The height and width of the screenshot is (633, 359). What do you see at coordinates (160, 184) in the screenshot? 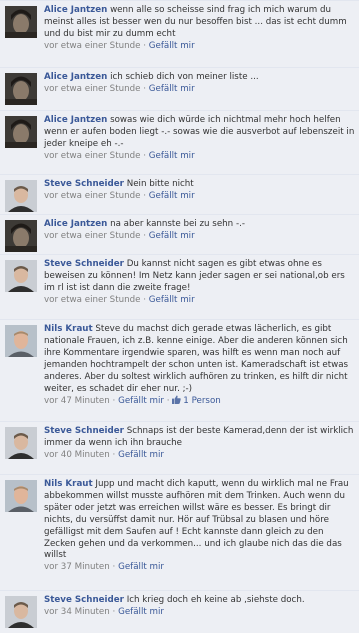
I see `comment-text: Nein bitte nicht` at bounding box center [160, 184].